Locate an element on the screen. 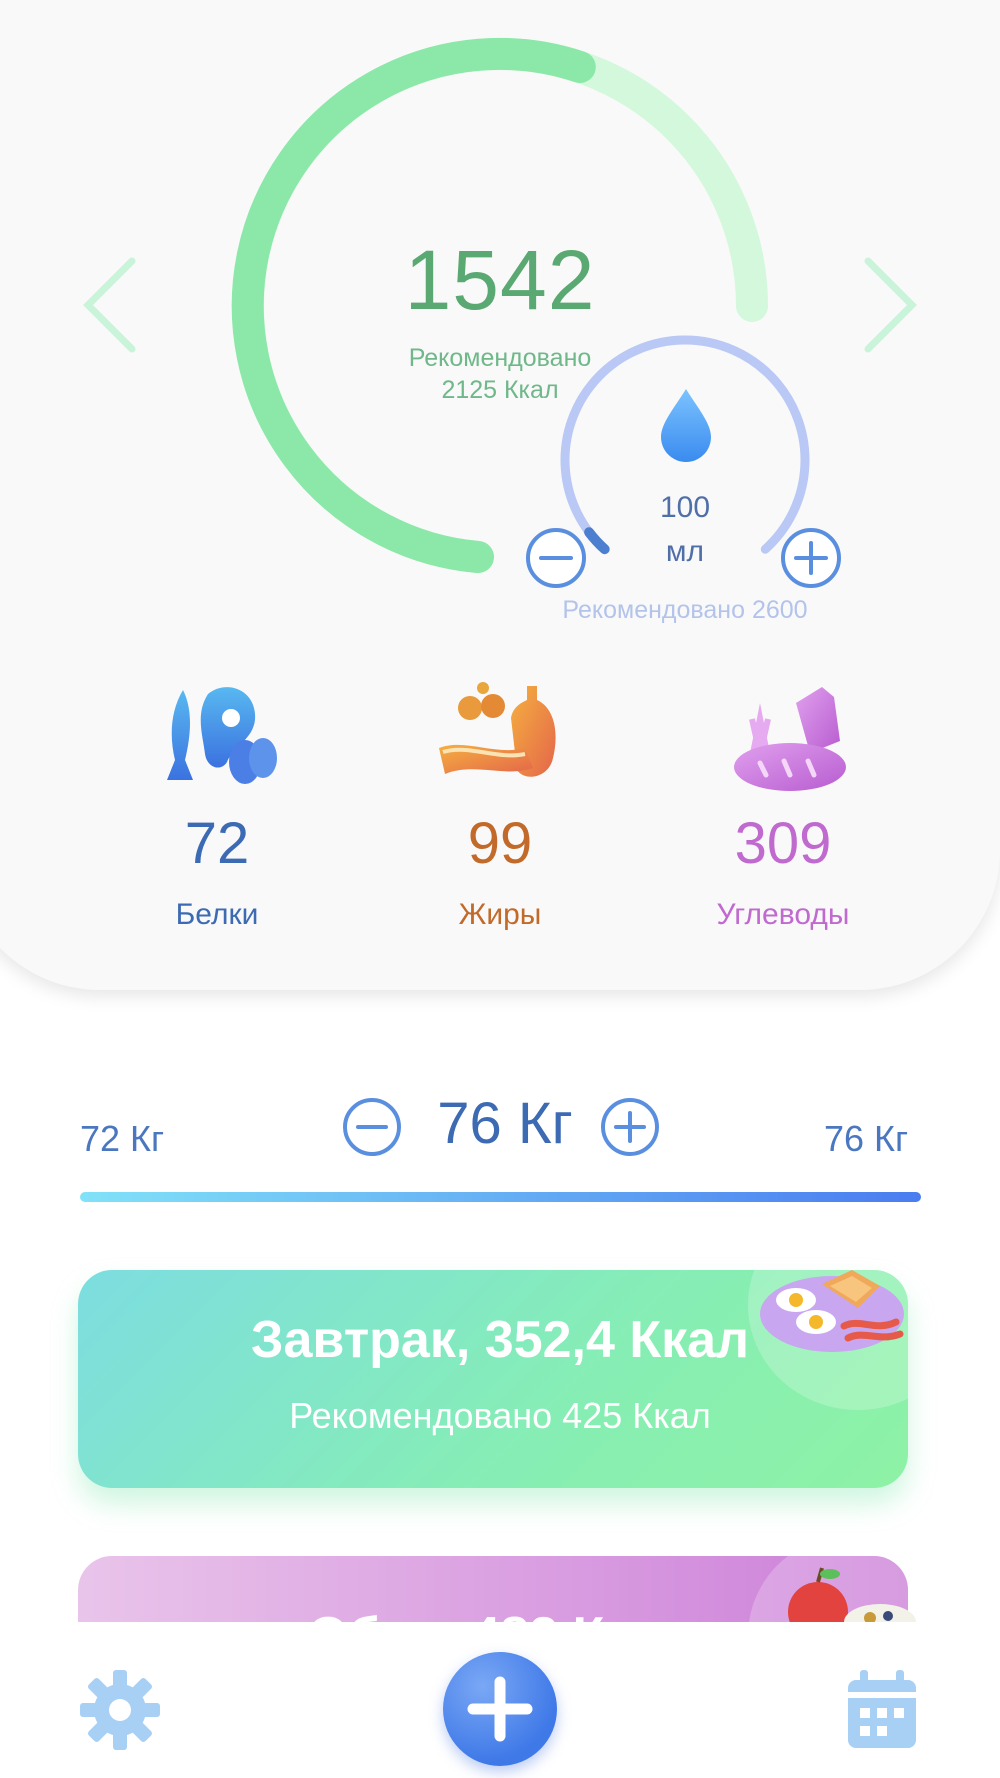 This screenshot has width=1000, height=1778. weight-minus-button is located at coordinates (372, 1127).